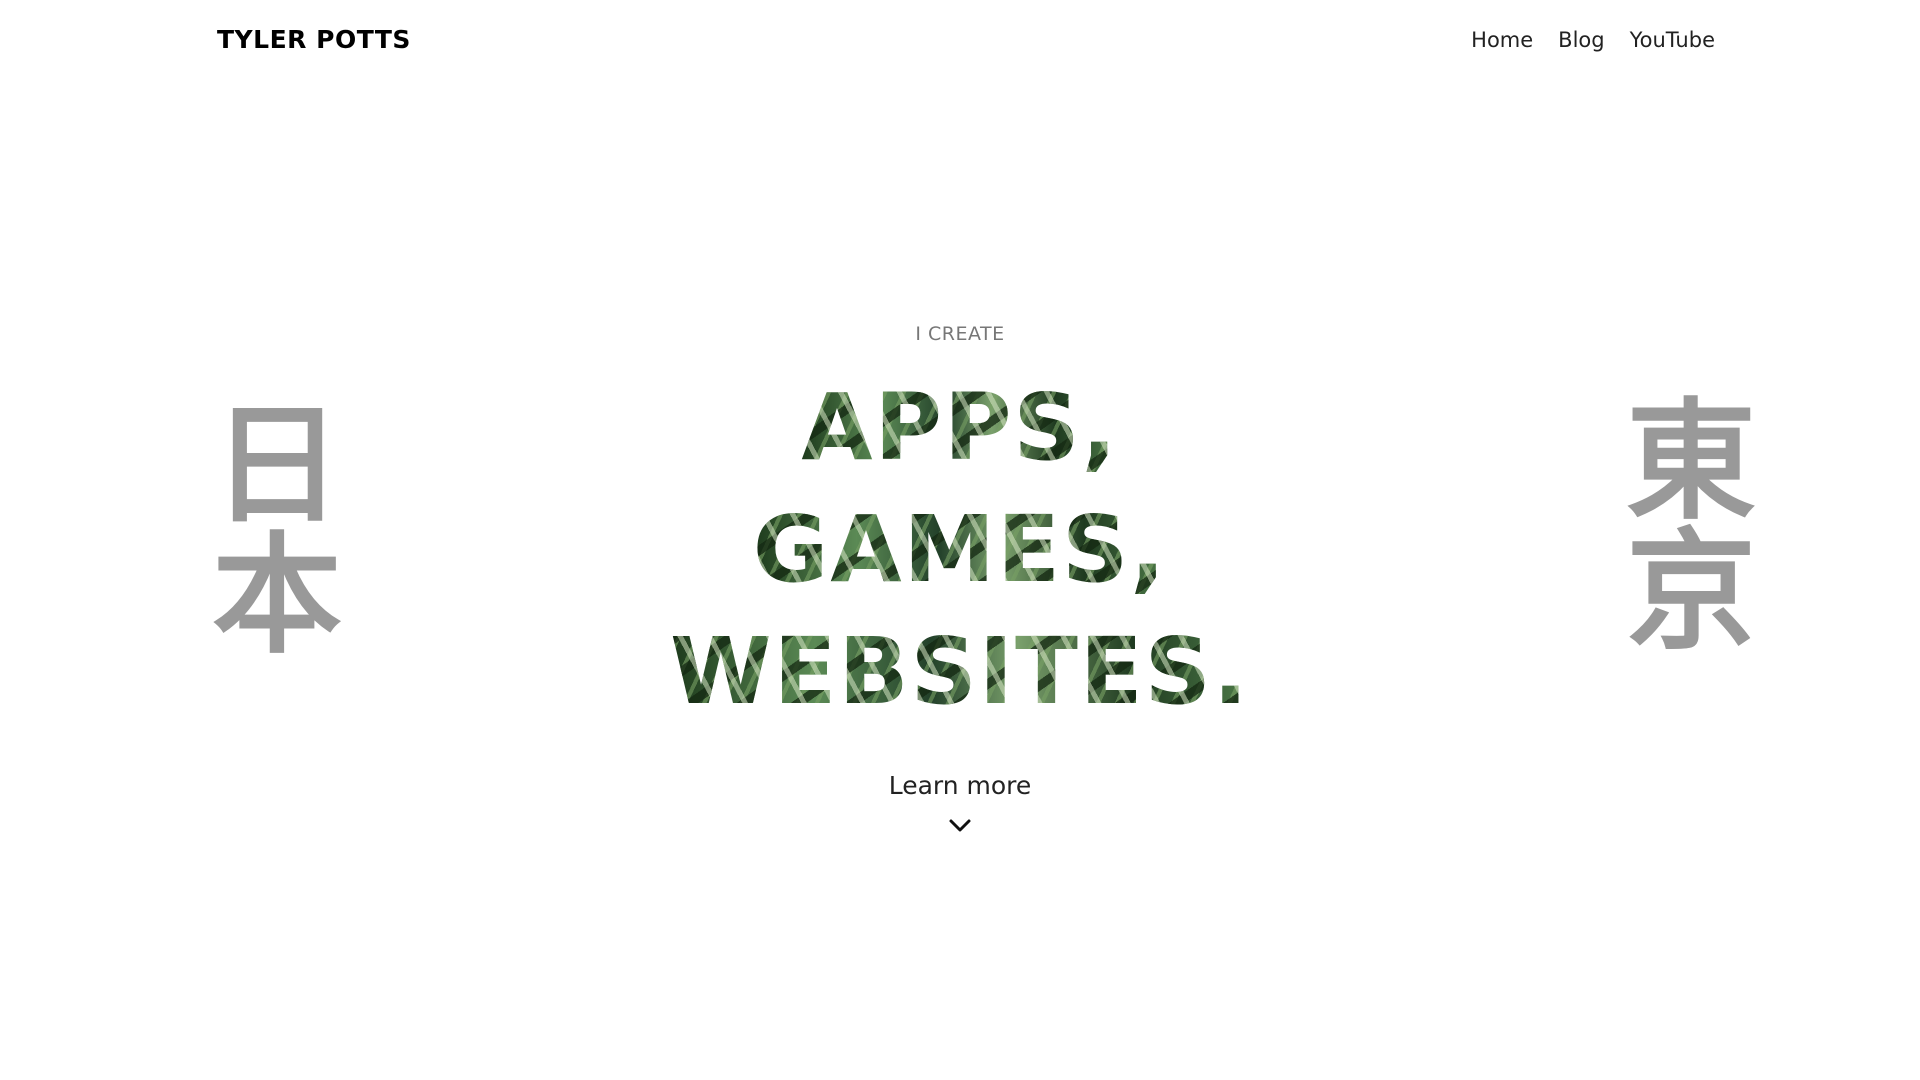 This screenshot has width=1920, height=1080. I want to click on headline-line-games: GAMES,, so click(960, 550).